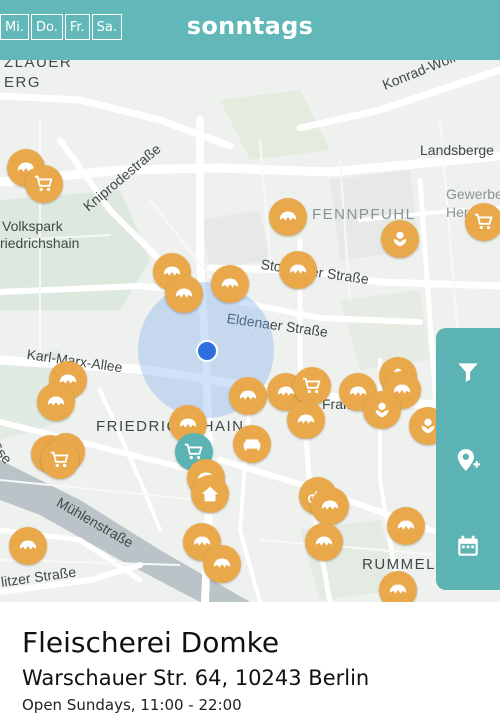 The image size is (500, 716). Describe the element at coordinates (457, 150) in the screenshot. I see `map-label-street: Landsberge` at that location.